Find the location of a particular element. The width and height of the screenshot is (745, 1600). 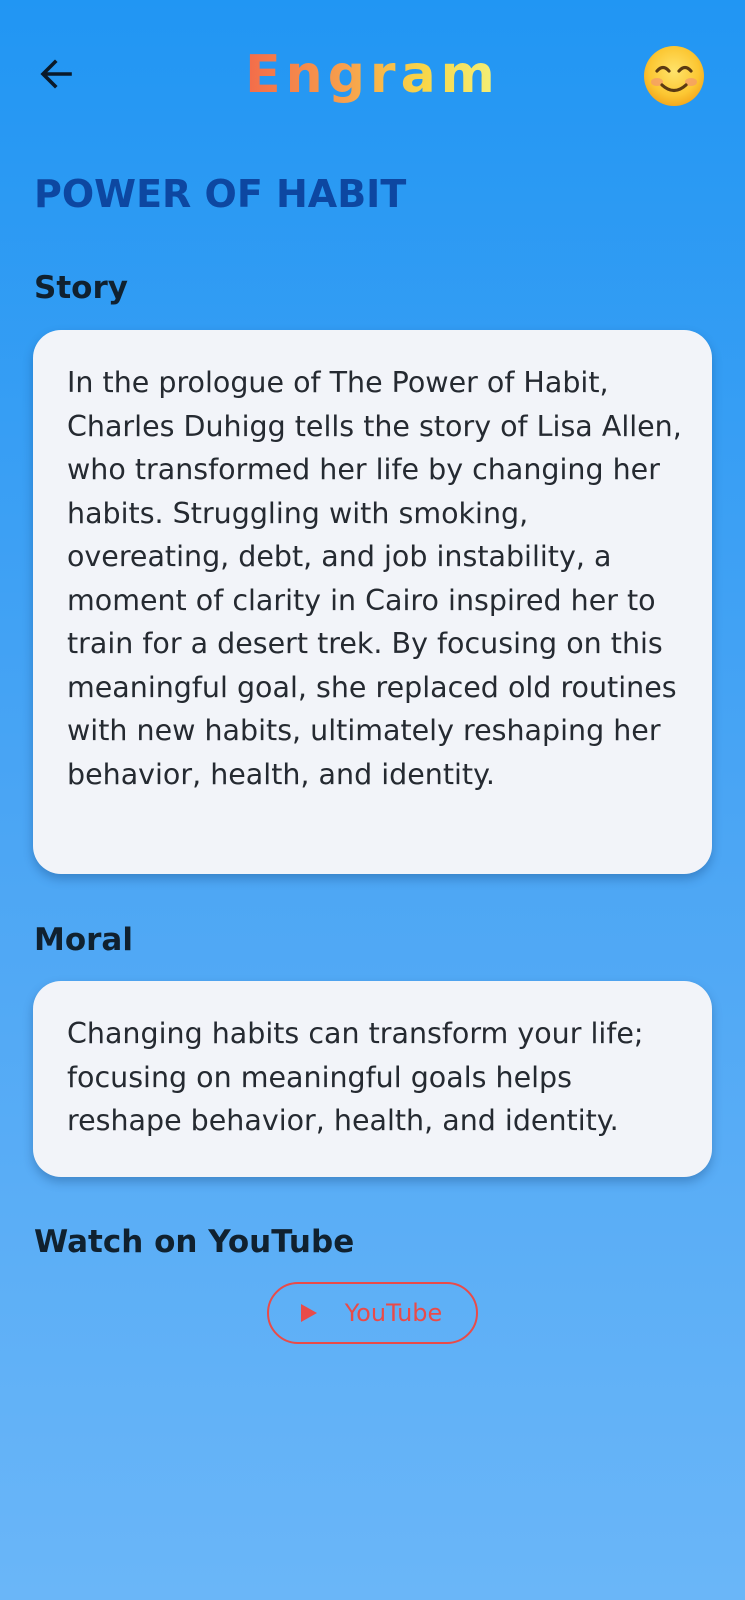

youtube-heading: Watch on YouTube is located at coordinates (194, 1242).